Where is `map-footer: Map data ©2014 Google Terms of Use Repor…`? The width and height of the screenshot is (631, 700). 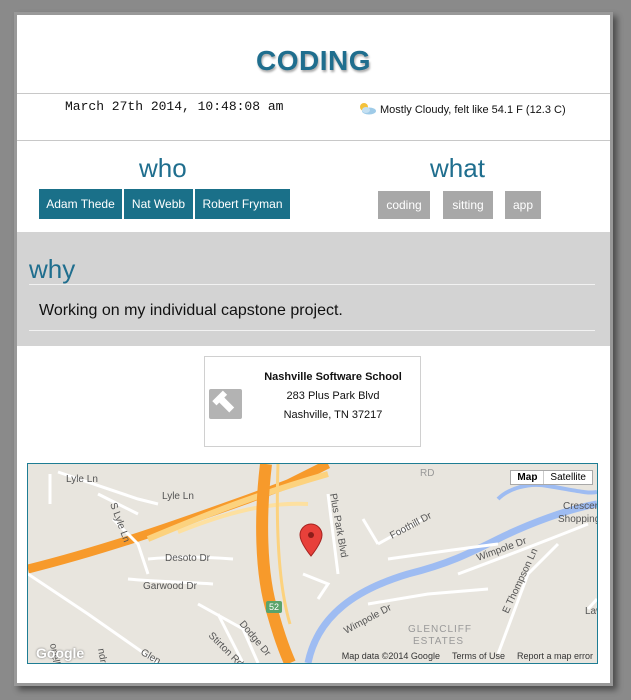
map-footer: Map data ©2014 Google Terms of Use Repor… is located at coordinates (467, 656).